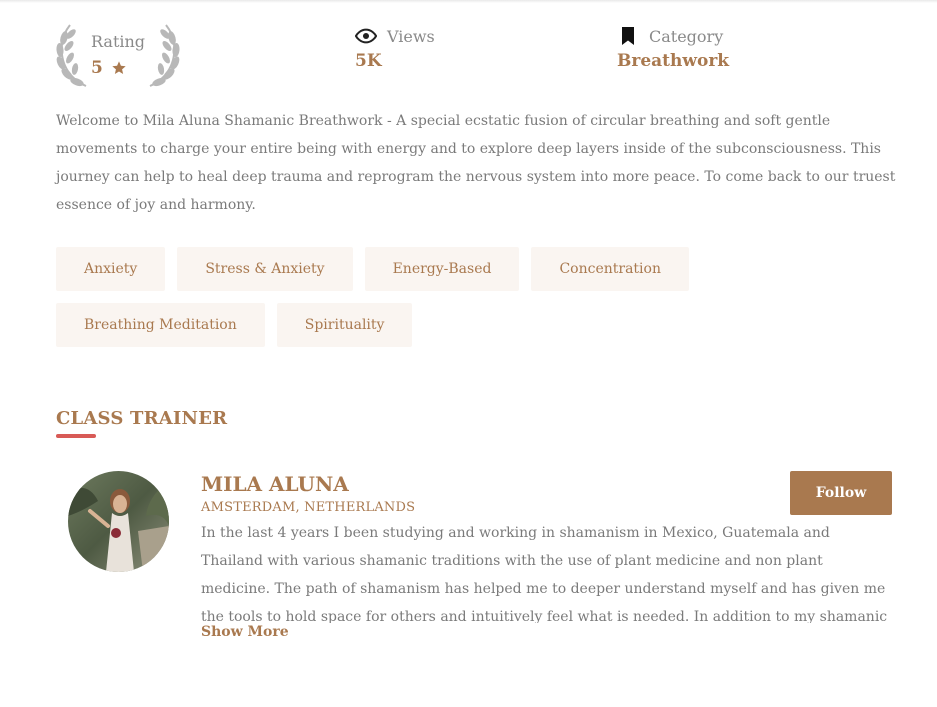 The width and height of the screenshot is (937, 707). Describe the element at coordinates (366, 36) in the screenshot. I see `eye-icon` at that location.